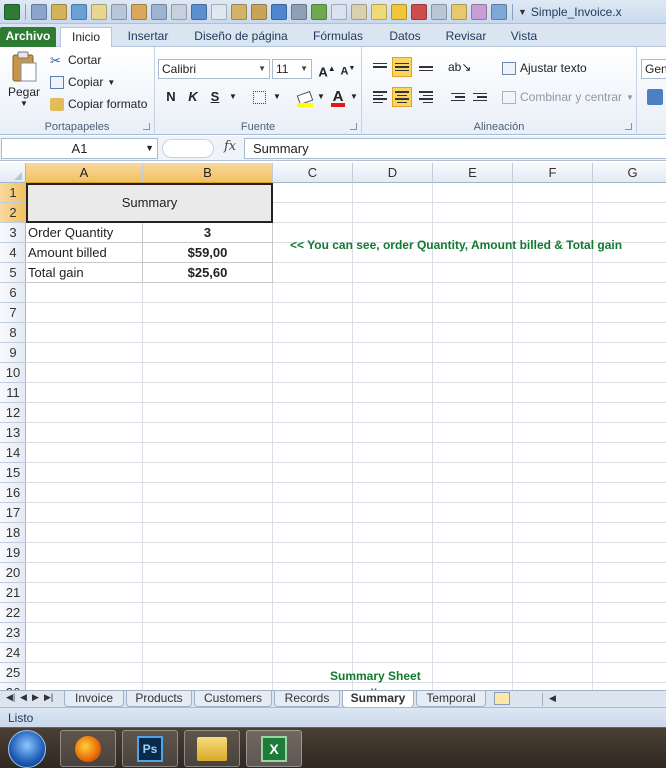 The height and width of the screenshot is (768, 666). What do you see at coordinates (399, 11) in the screenshot?
I see `warning-icon` at bounding box center [399, 11].